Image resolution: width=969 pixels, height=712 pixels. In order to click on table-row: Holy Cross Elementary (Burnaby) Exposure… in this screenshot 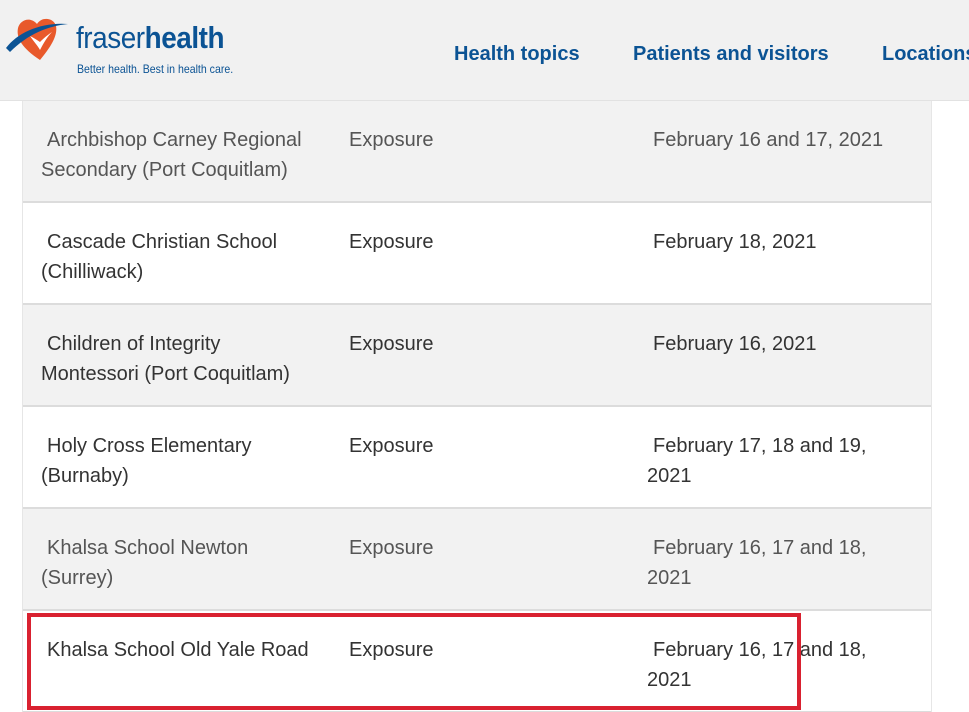, I will do `click(477, 458)`.